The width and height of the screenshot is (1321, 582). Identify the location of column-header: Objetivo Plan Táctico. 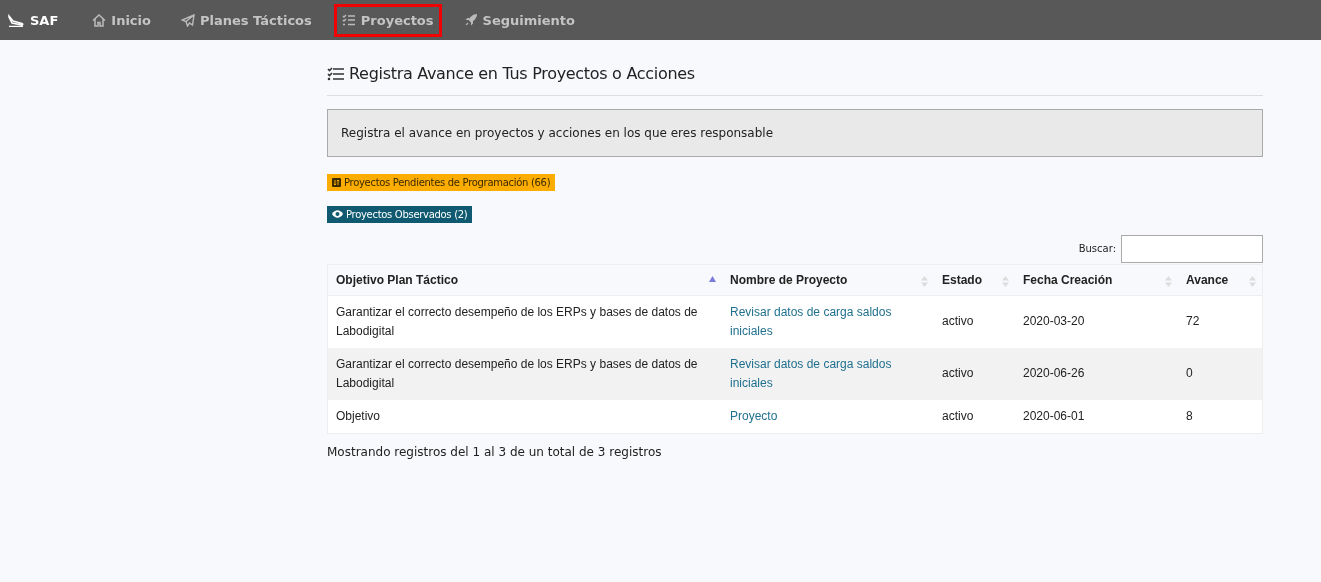
(524, 279).